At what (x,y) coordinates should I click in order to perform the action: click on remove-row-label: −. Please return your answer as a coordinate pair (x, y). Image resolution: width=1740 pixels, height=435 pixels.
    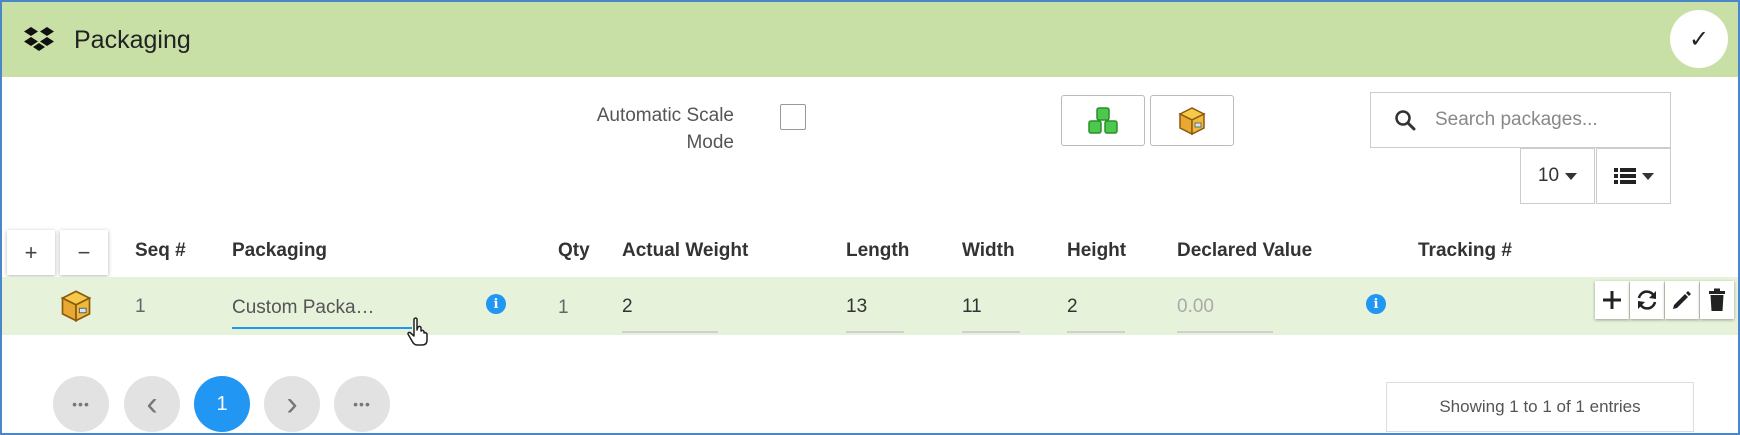
    Looking at the image, I should click on (84, 252).